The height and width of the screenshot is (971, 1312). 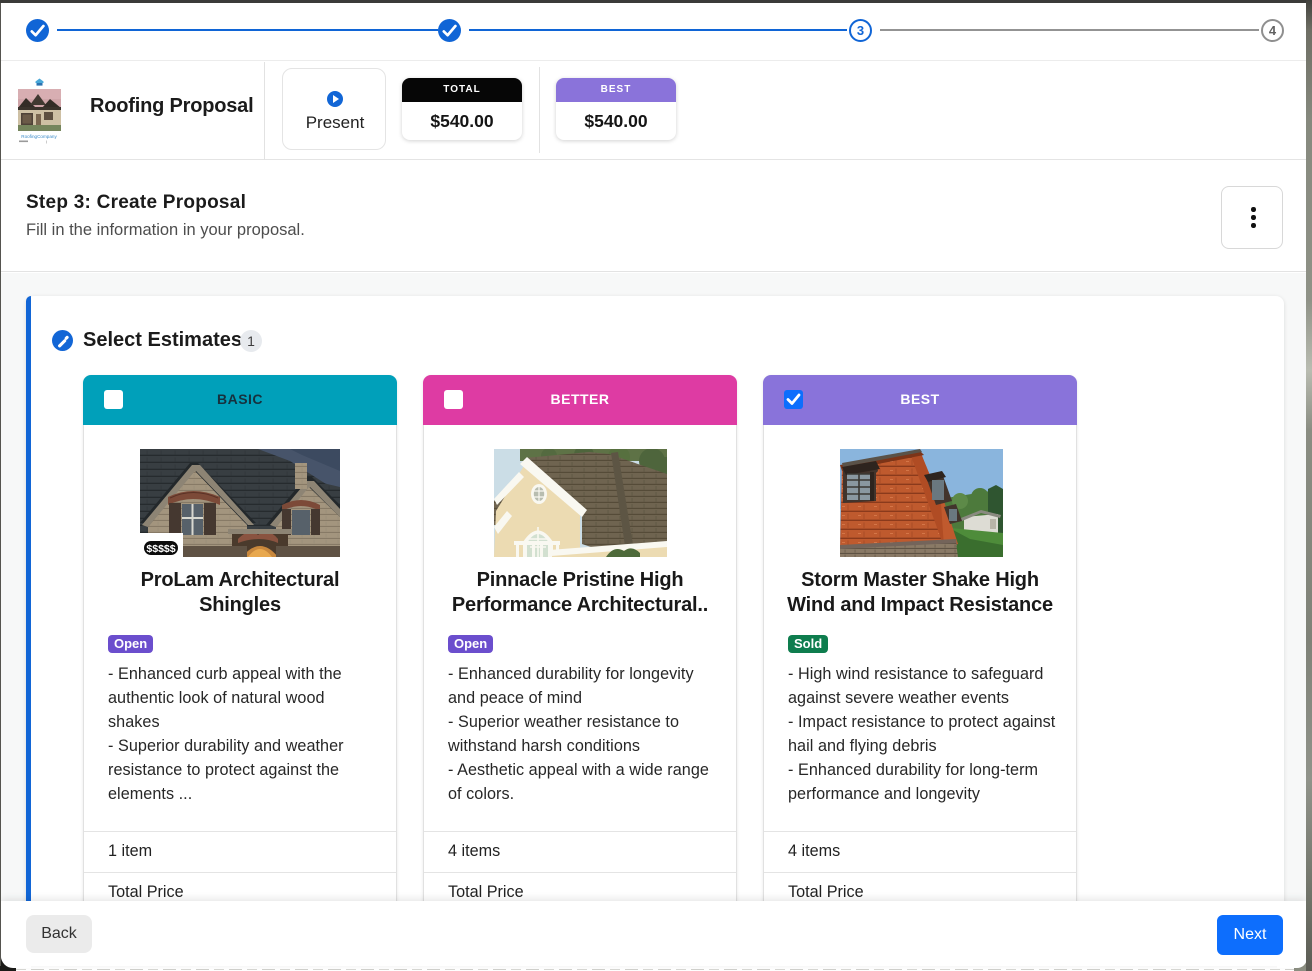 I want to click on svg-text: RoofingCompany, so click(x=39, y=136).